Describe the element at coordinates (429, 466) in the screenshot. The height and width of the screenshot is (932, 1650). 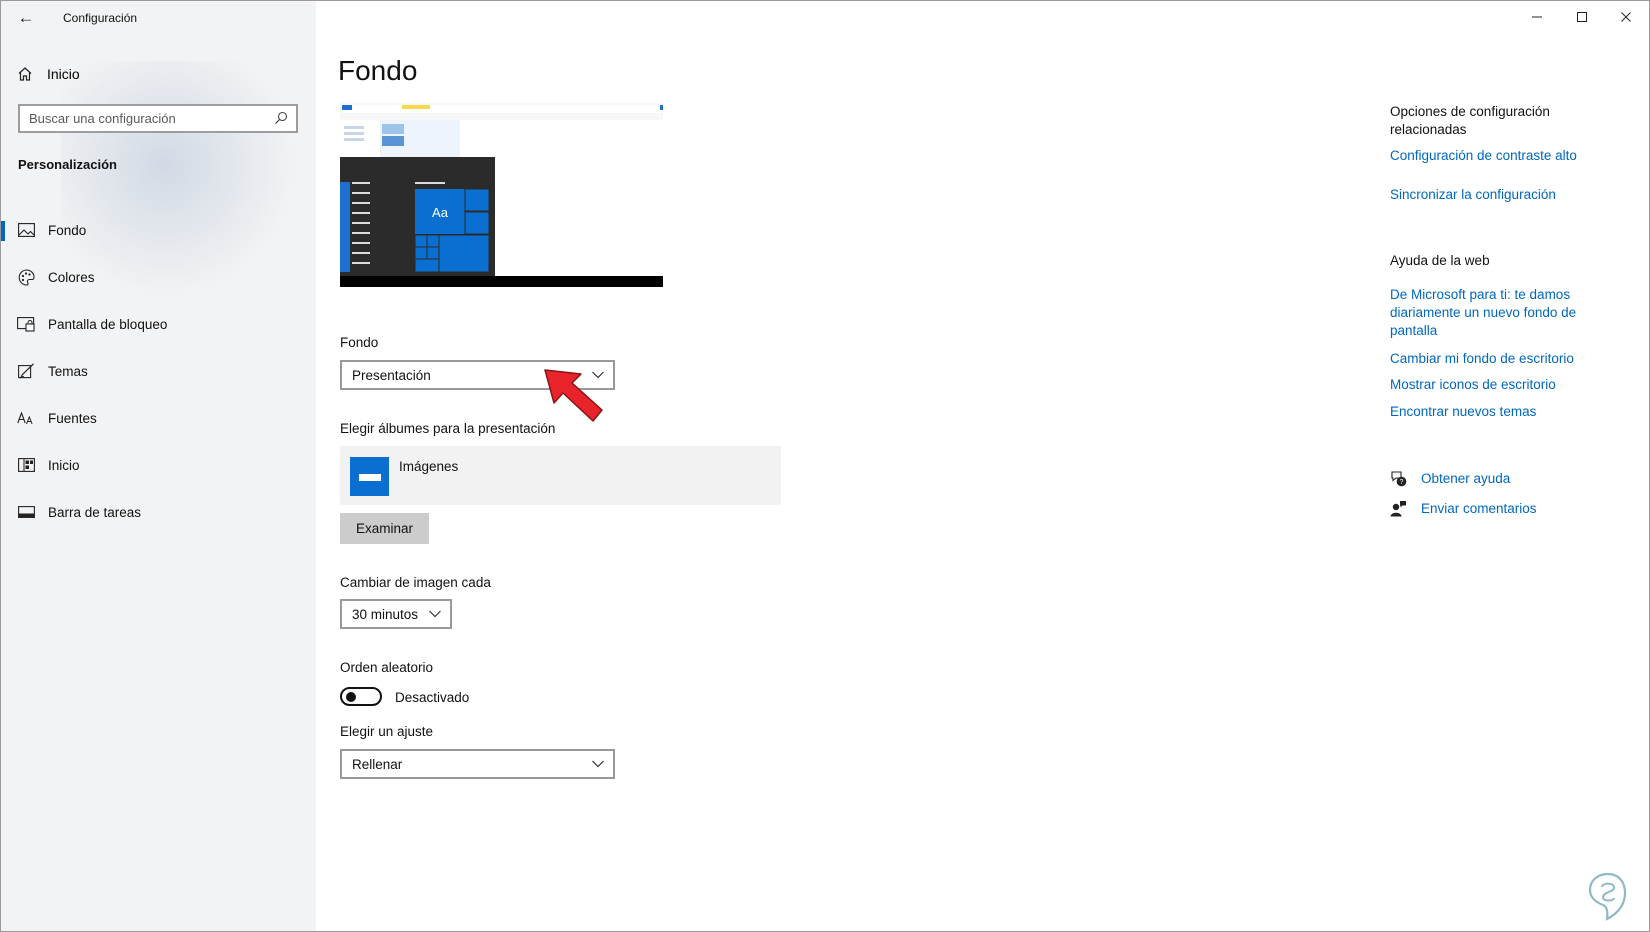
I see `album-name: Imágenes` at that location.